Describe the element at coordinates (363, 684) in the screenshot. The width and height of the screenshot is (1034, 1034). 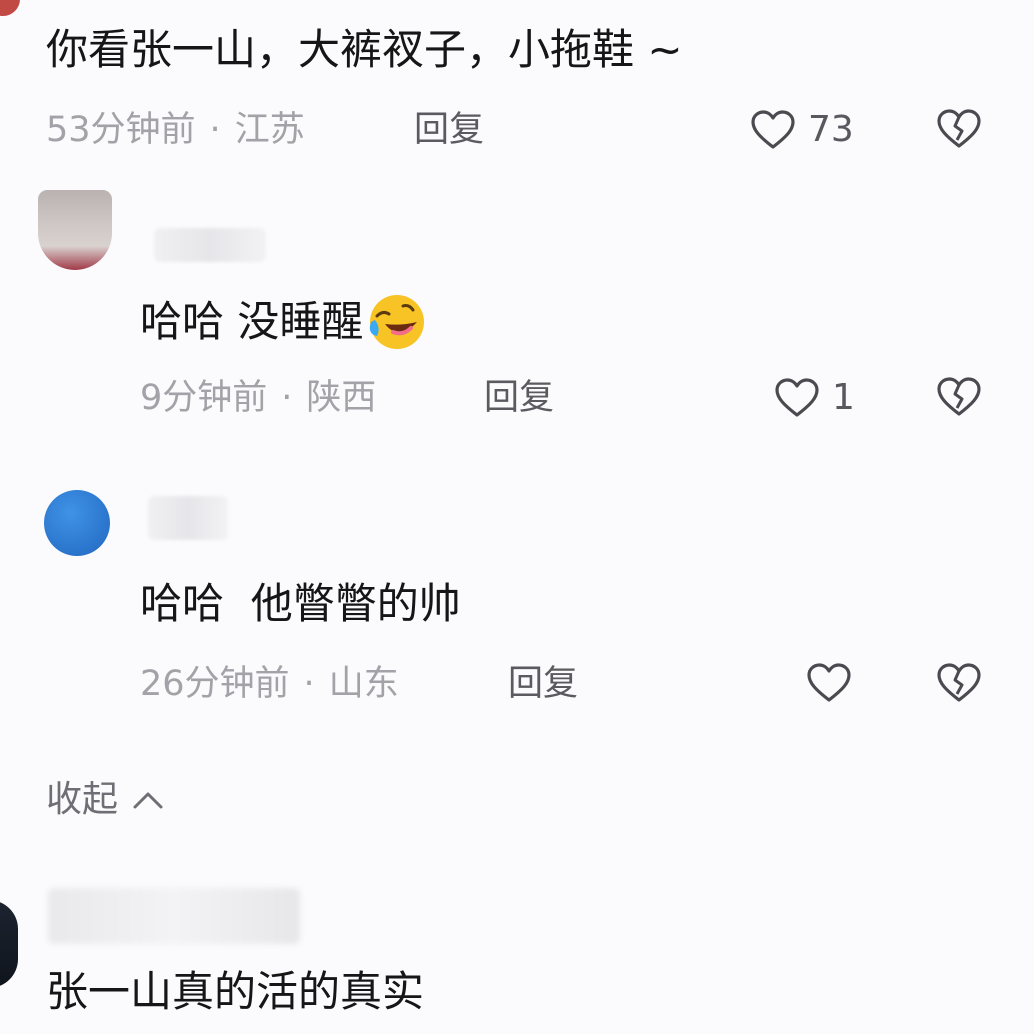
I see `reply-2-location: 山东` at that location.